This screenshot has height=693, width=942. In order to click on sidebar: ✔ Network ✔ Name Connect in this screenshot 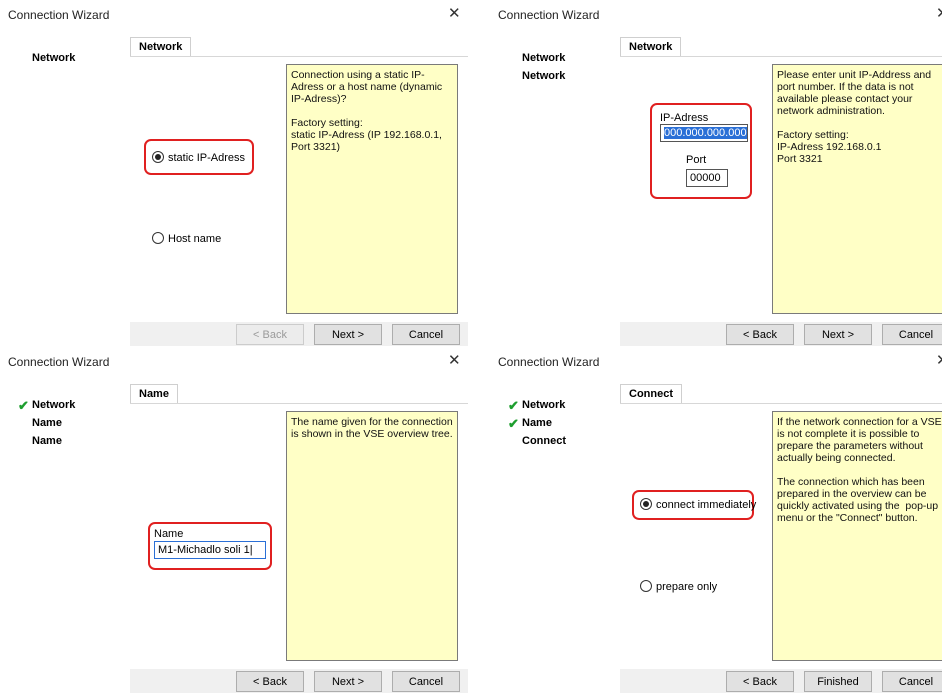, I will do `click(557, 533)`.